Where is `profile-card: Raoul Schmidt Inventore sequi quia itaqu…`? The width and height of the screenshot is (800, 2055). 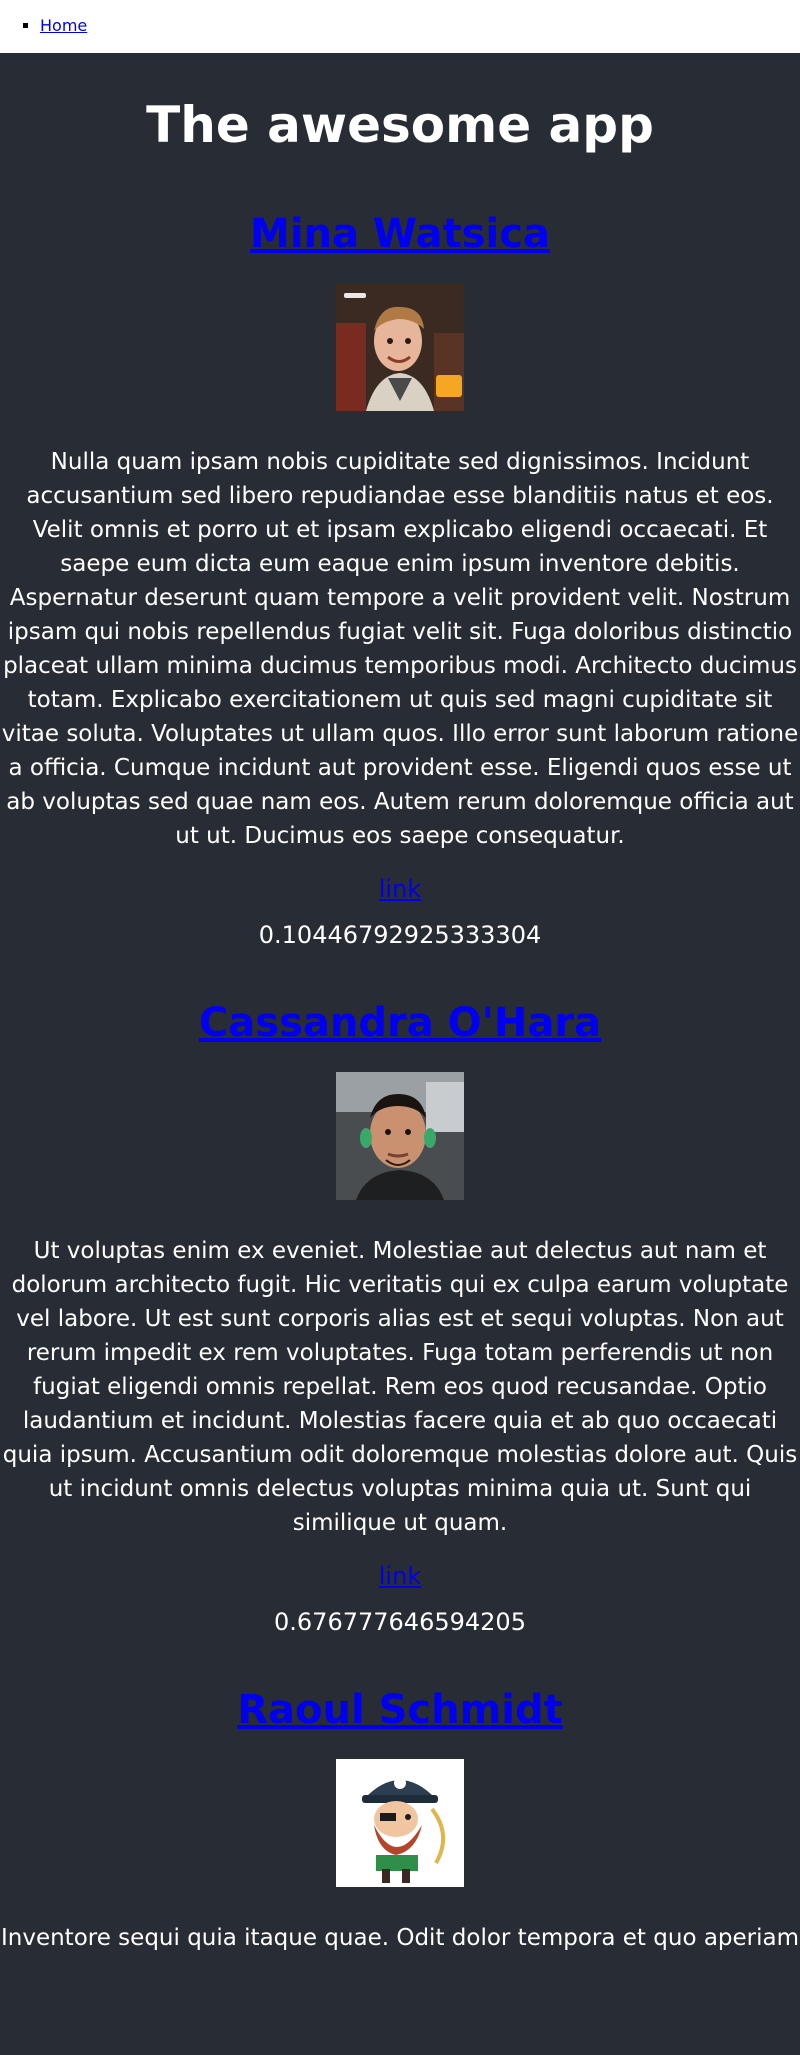 profile-card: Raoul Schmidt Inventore sequi quia itaqu… is located at coordinates (400, 1820).